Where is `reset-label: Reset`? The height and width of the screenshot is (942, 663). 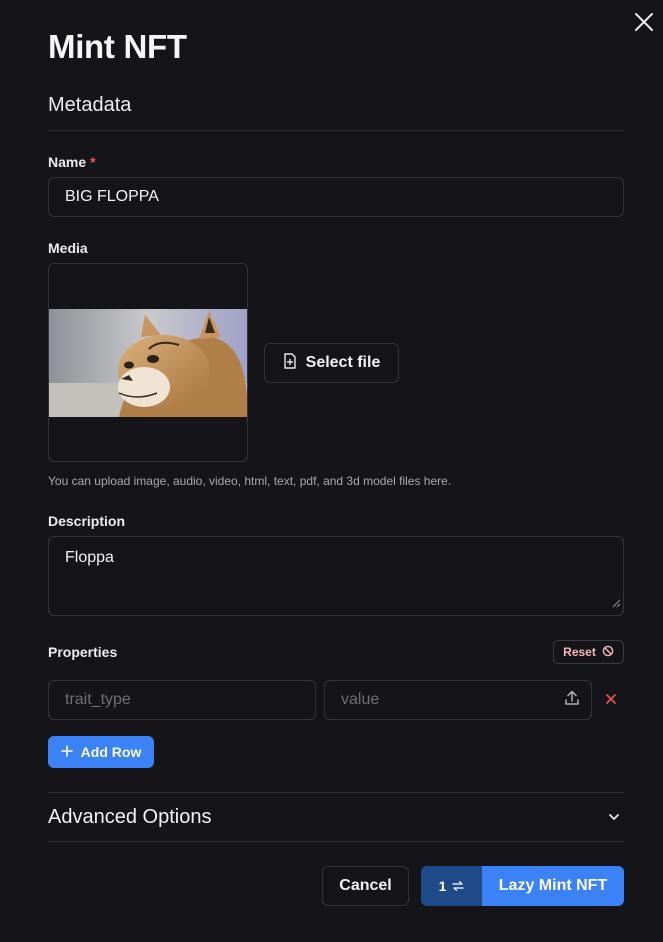
reset-label: Reset is located at coordinates (579, 652).